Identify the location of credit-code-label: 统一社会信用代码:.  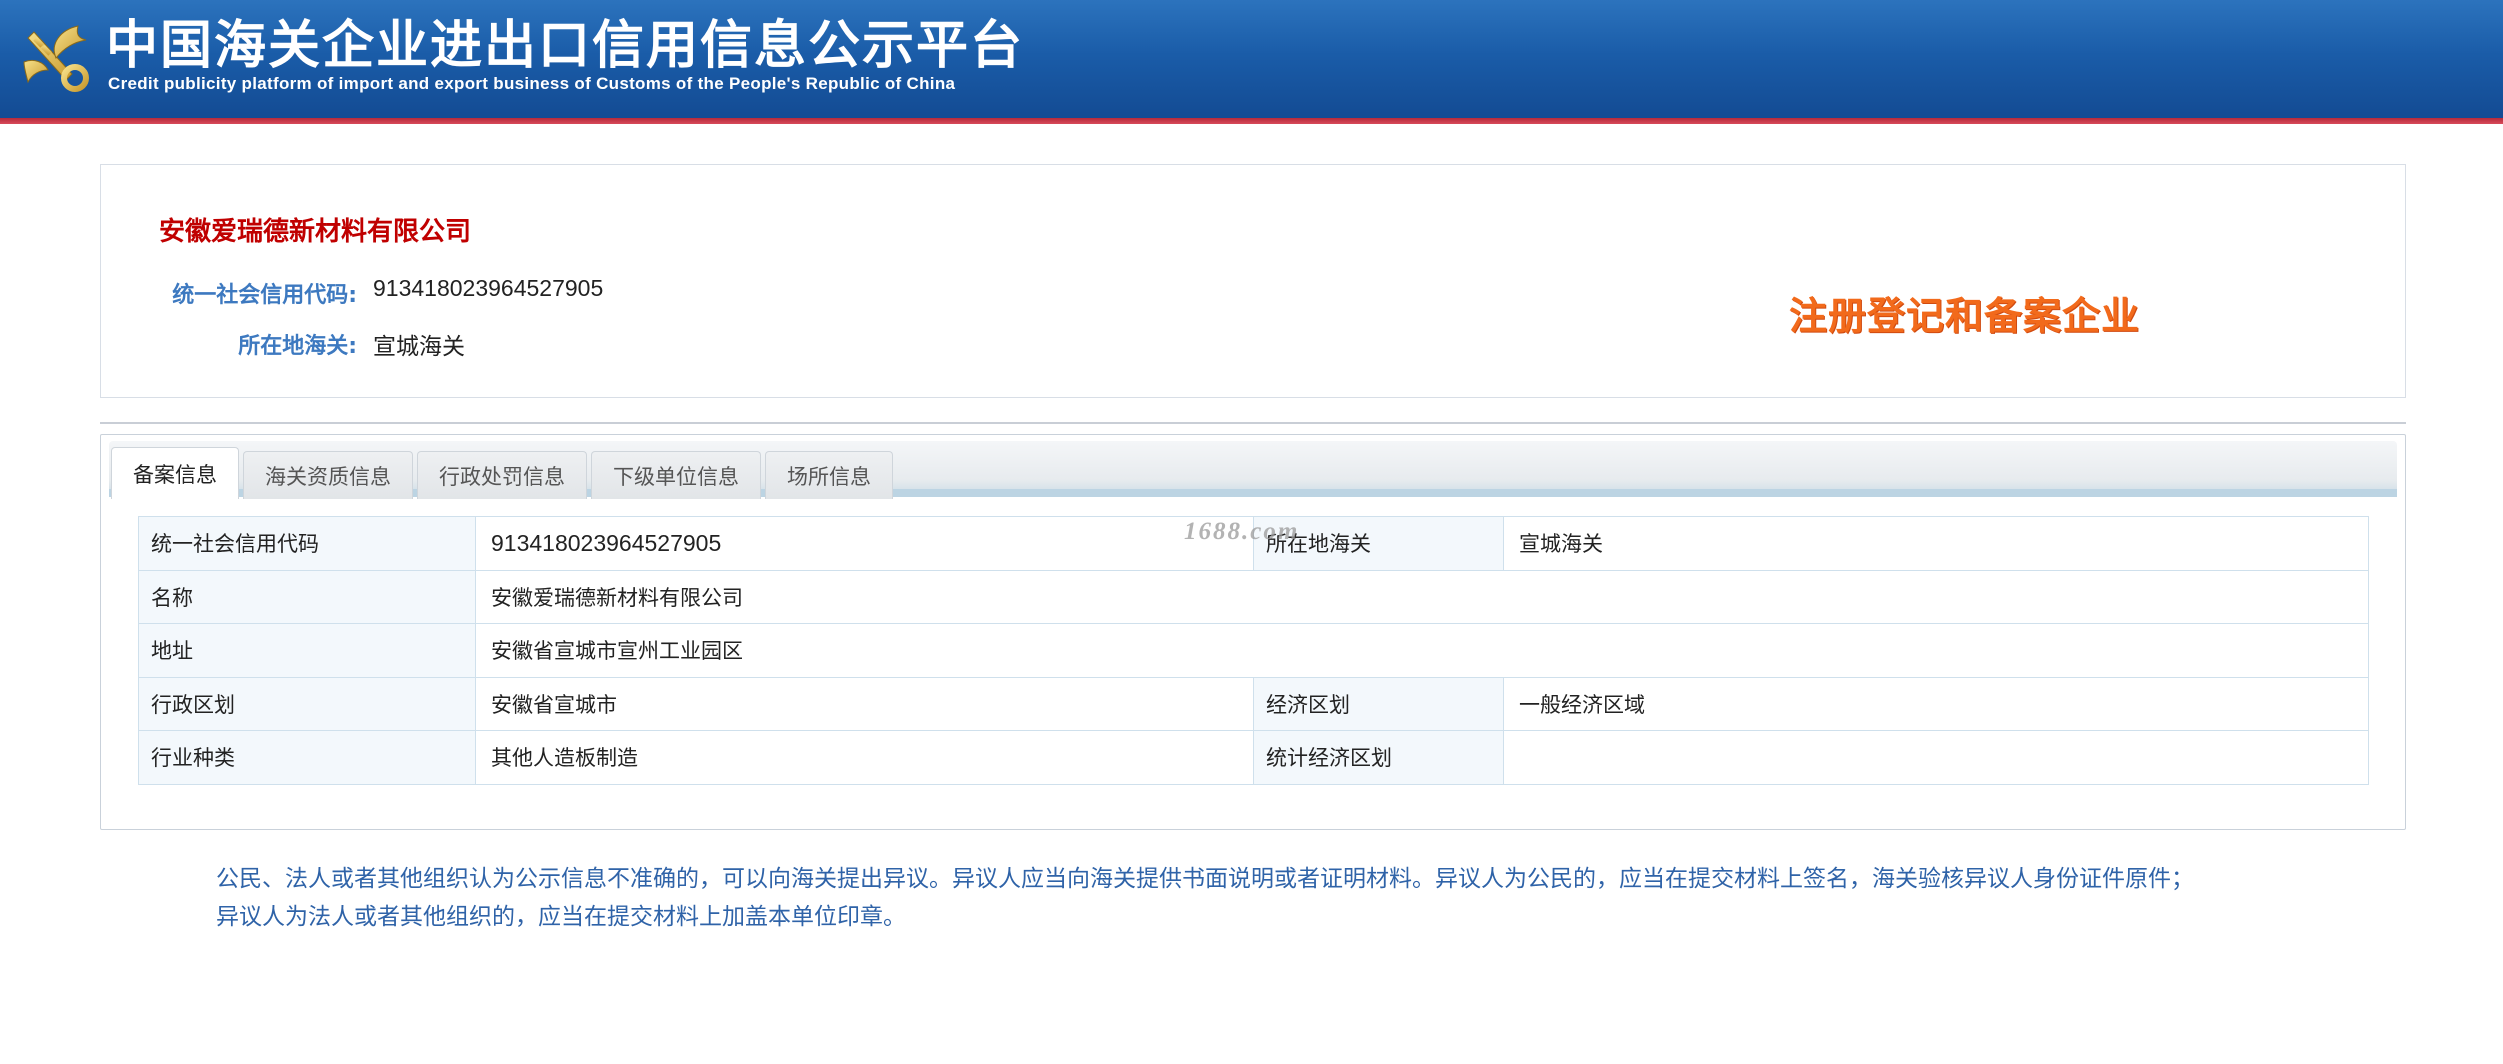
(264, 295).